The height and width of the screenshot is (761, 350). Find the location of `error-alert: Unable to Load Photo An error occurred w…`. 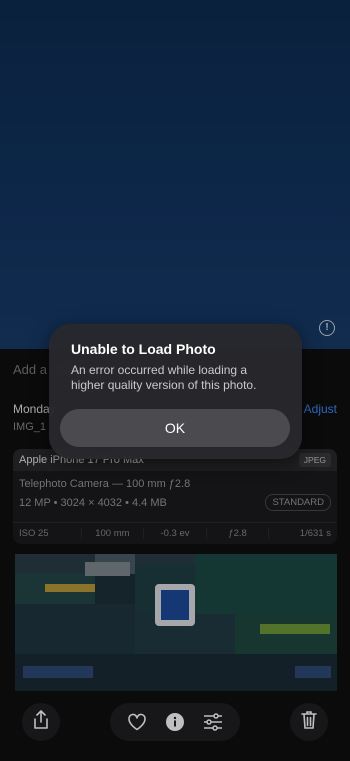

error-alert: Unable to Load Photo An error occurred w… is located at coordinates (175, 391).